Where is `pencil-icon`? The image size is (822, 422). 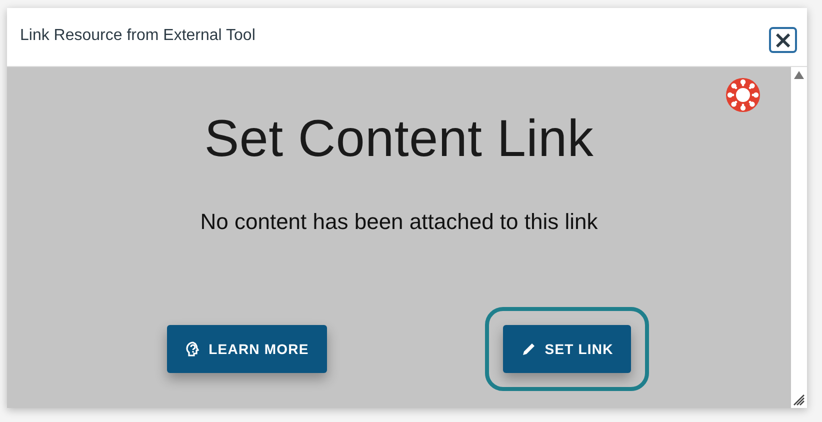
pencil-icon is located at coordinates (528, 349).